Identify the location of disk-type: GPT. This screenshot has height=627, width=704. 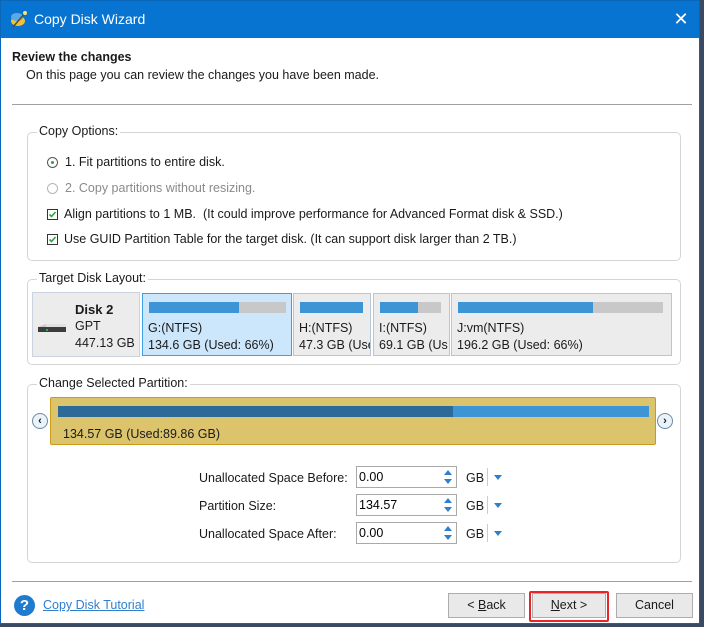
(88, 326).